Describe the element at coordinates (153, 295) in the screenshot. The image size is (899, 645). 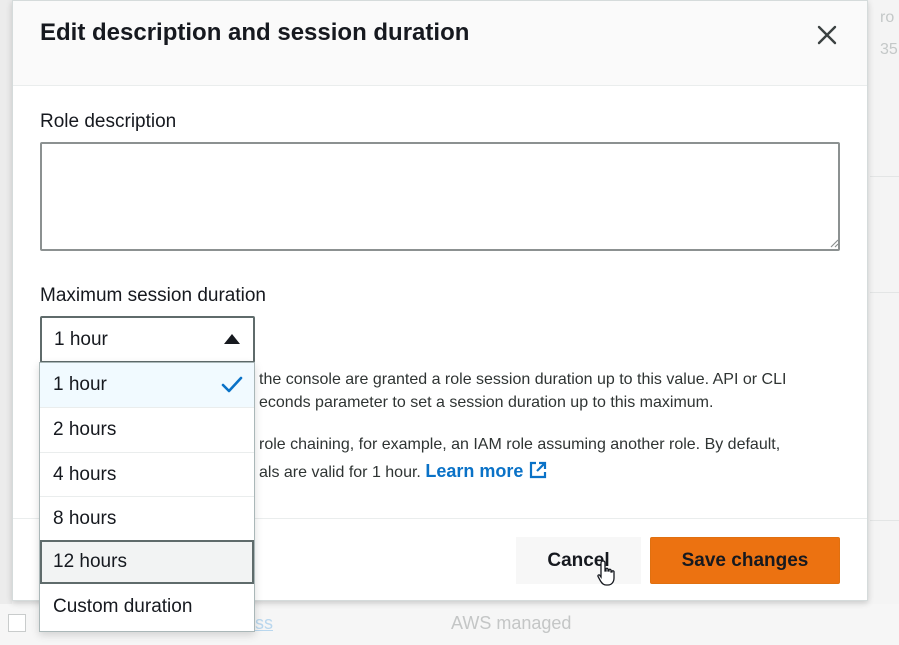
I see `session-duration-label: Maximum session duration` at that location.